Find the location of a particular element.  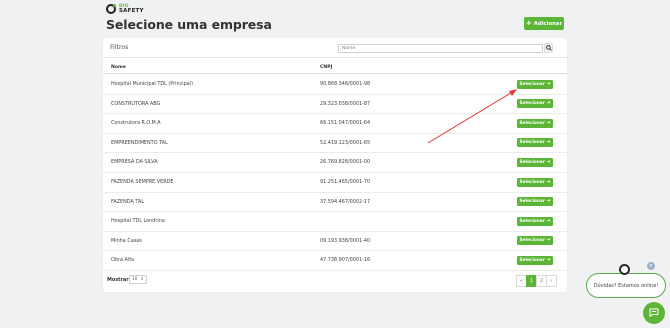

logo-mark-icon is located at coordinates (111, 9).